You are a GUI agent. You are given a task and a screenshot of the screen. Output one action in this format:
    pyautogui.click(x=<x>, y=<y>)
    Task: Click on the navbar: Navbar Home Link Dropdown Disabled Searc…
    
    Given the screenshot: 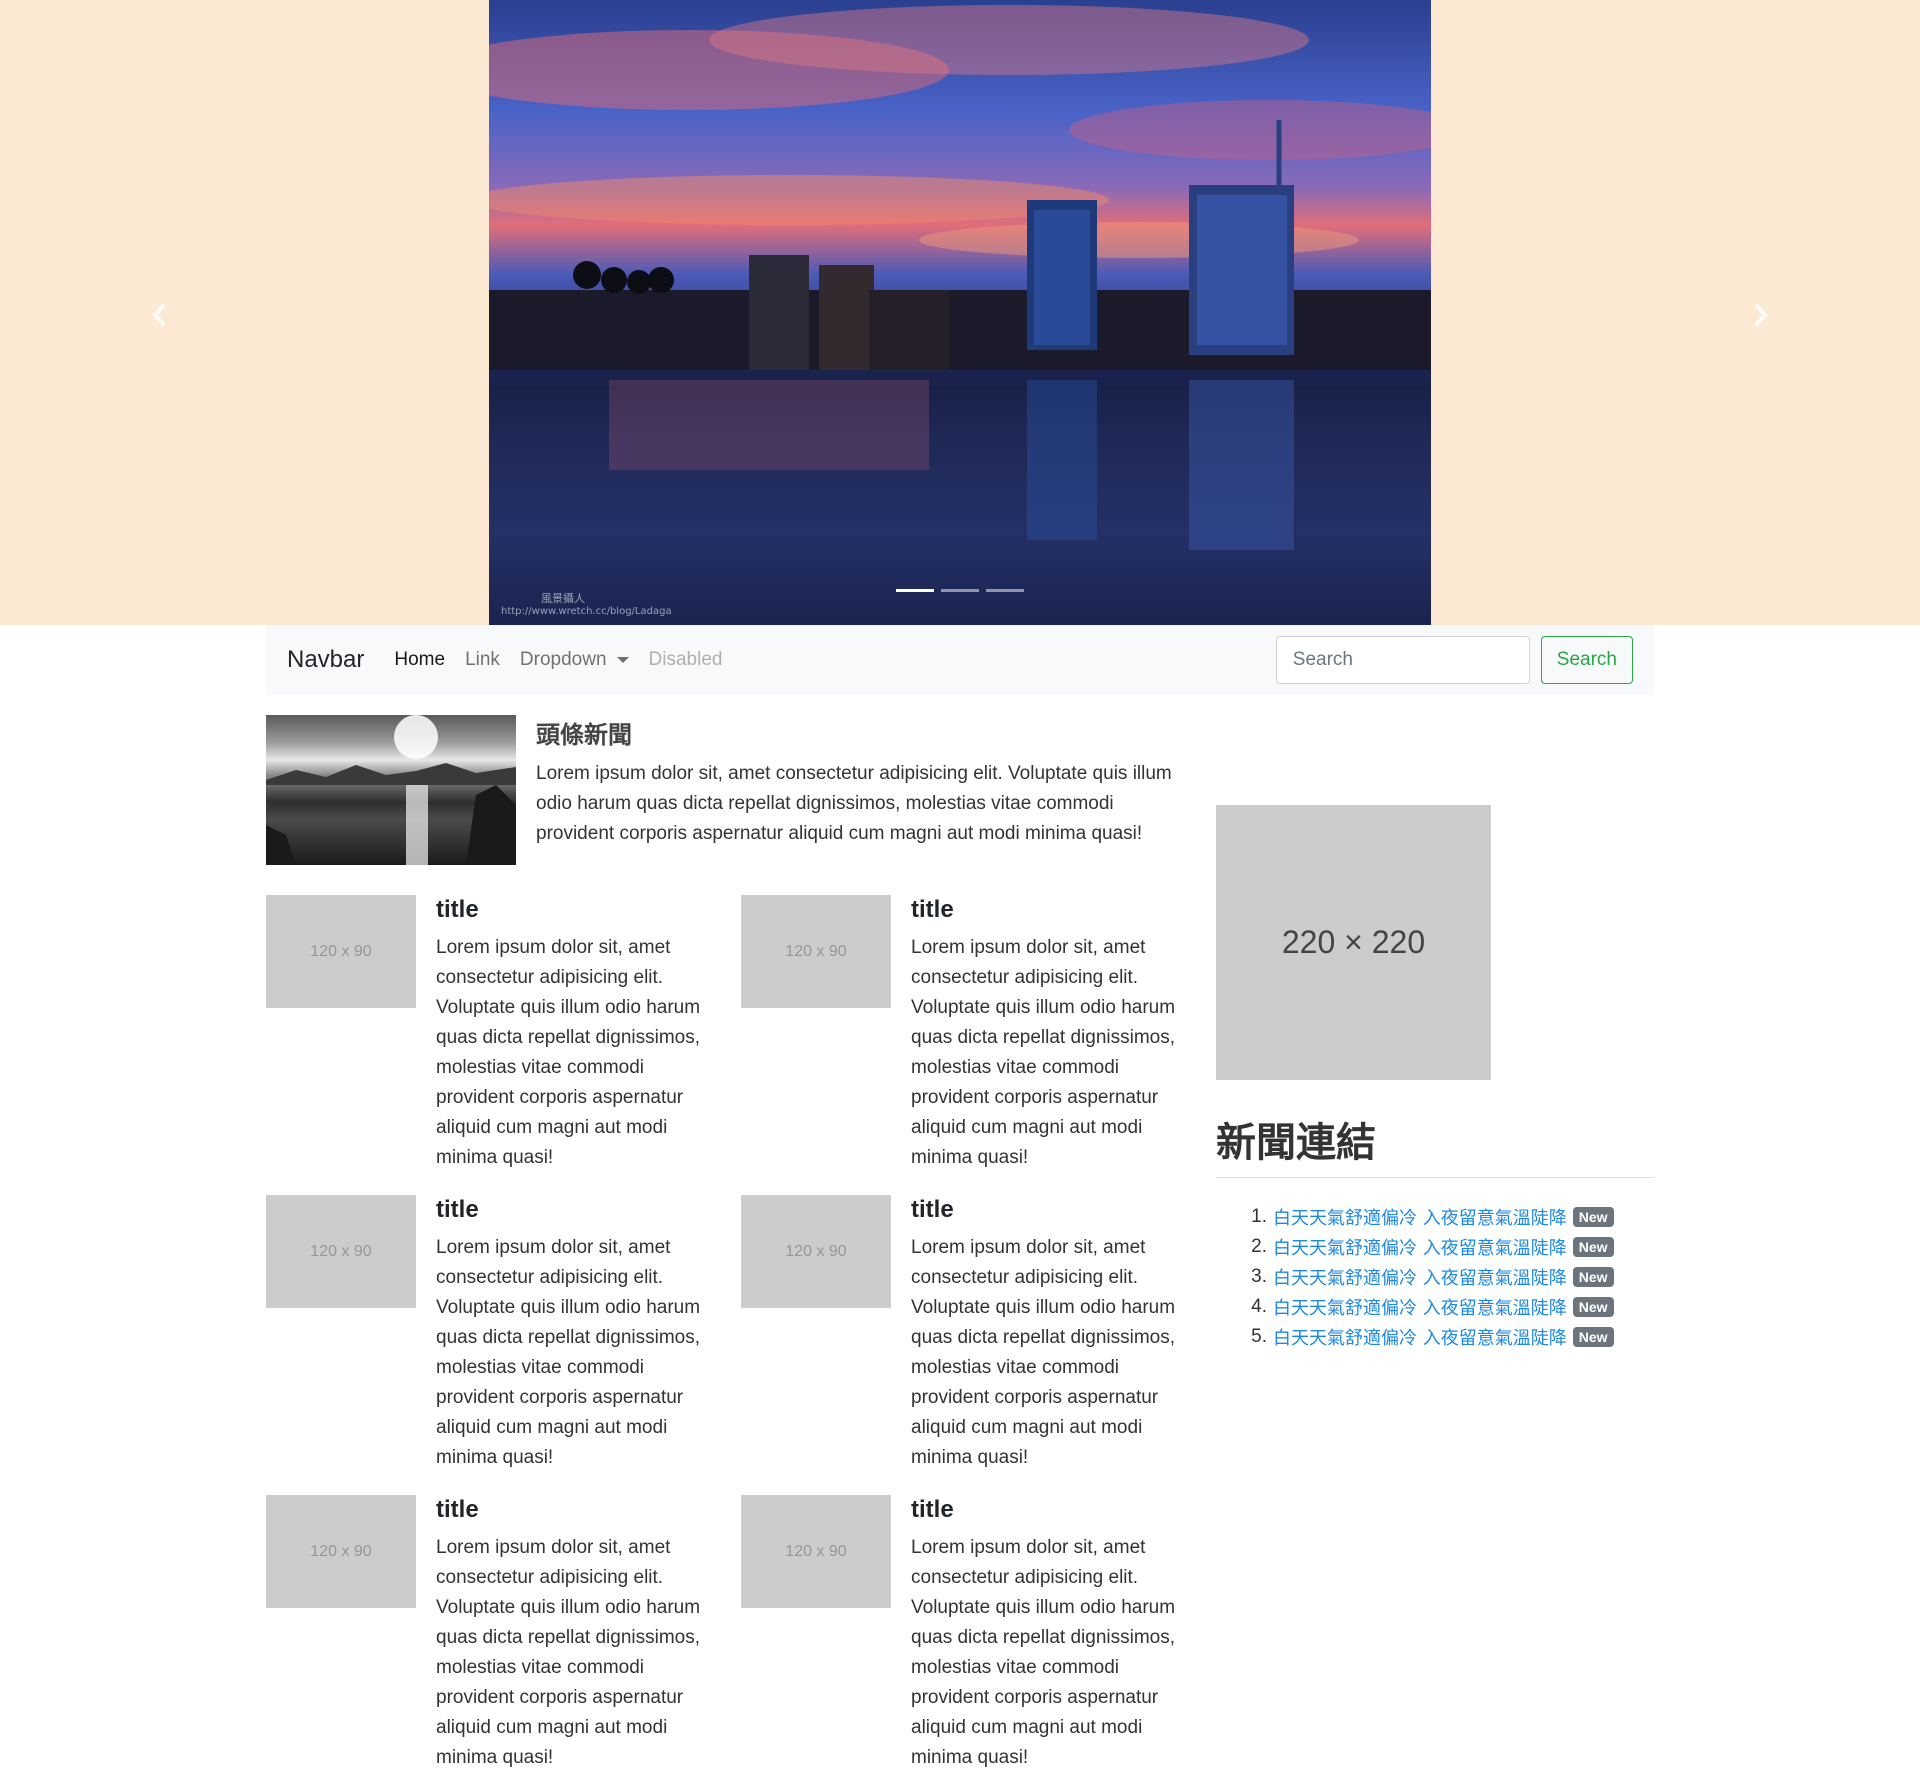 What is the action you would take?
    pyautogui.click(x=960, y=660)
    